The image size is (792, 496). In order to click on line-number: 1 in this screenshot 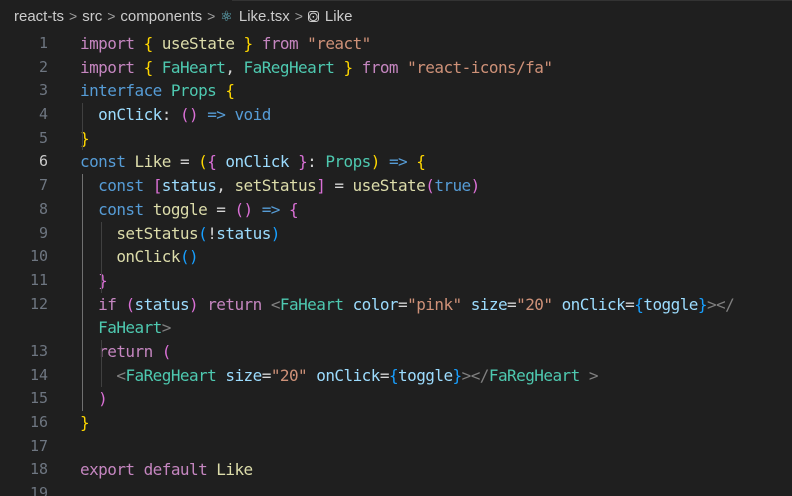, I will do `click(43, 43)`.